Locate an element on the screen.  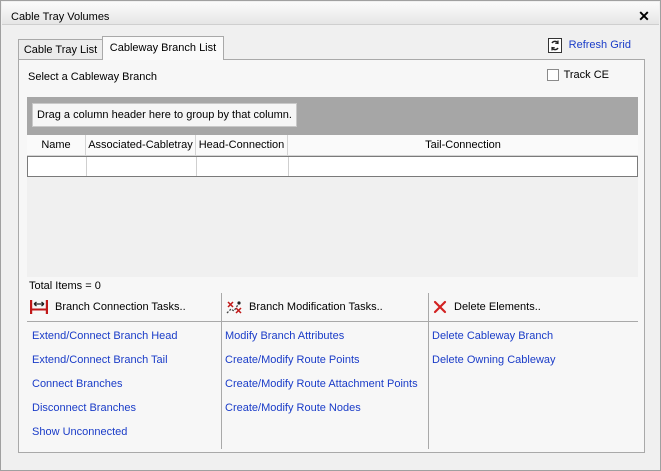
branch-connection-icon is located at coordinates (39, 307).